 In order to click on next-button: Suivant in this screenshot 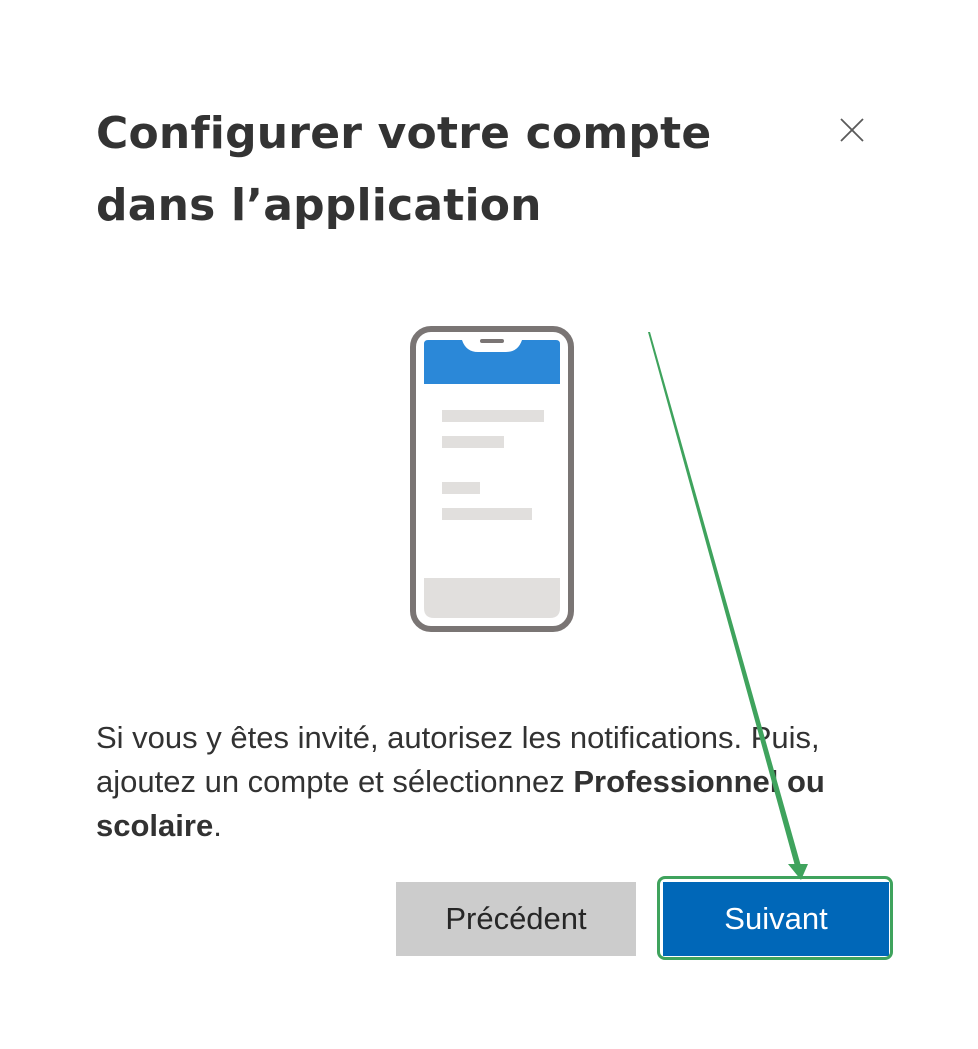, I will do `click(776, 919)`.